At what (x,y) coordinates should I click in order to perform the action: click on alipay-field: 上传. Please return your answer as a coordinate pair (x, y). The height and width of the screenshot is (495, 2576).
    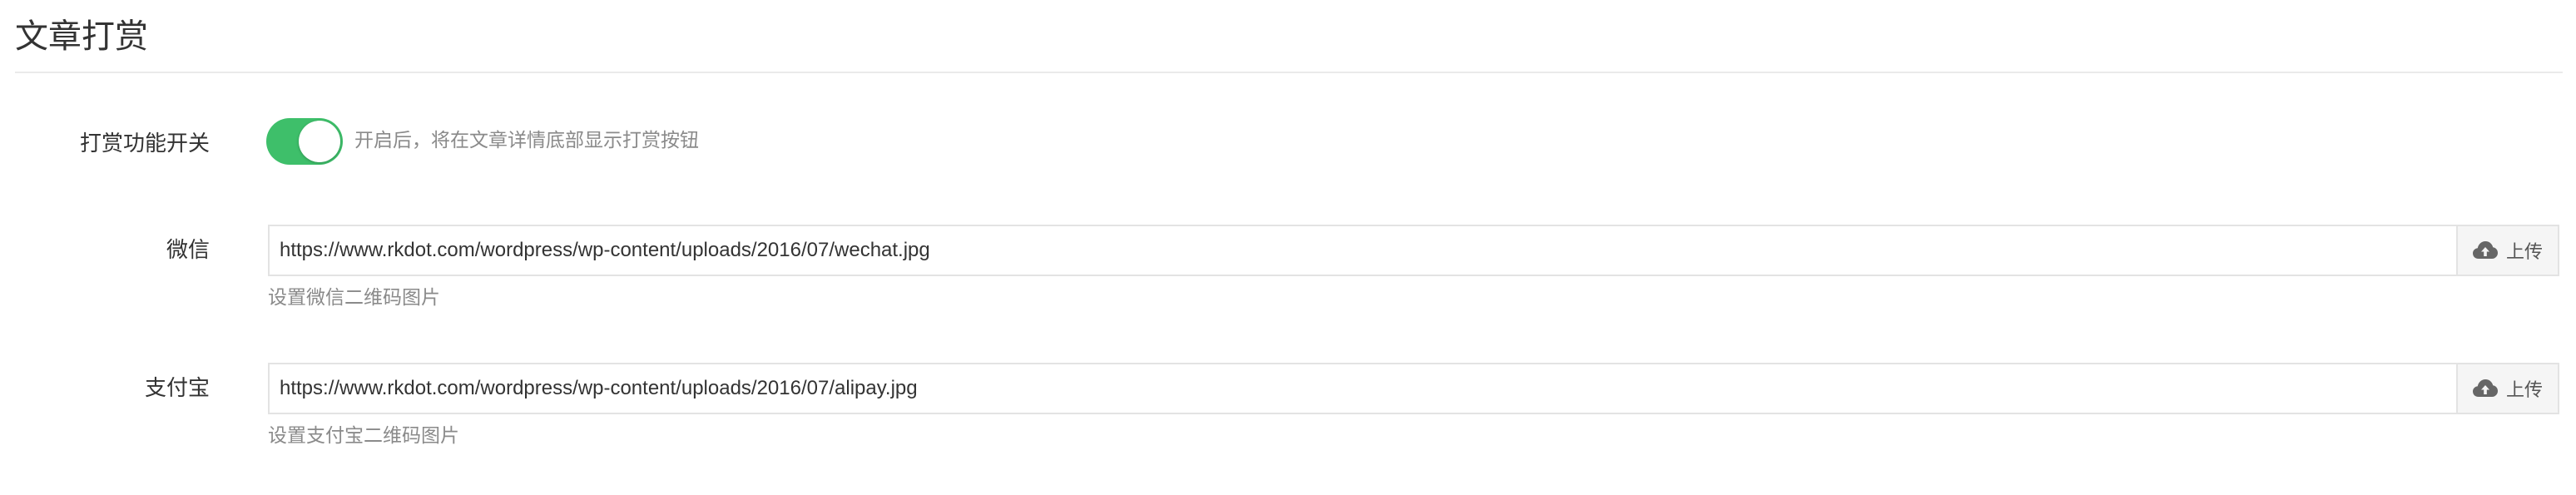
    Looking at the image, I should click on (1414, 389).